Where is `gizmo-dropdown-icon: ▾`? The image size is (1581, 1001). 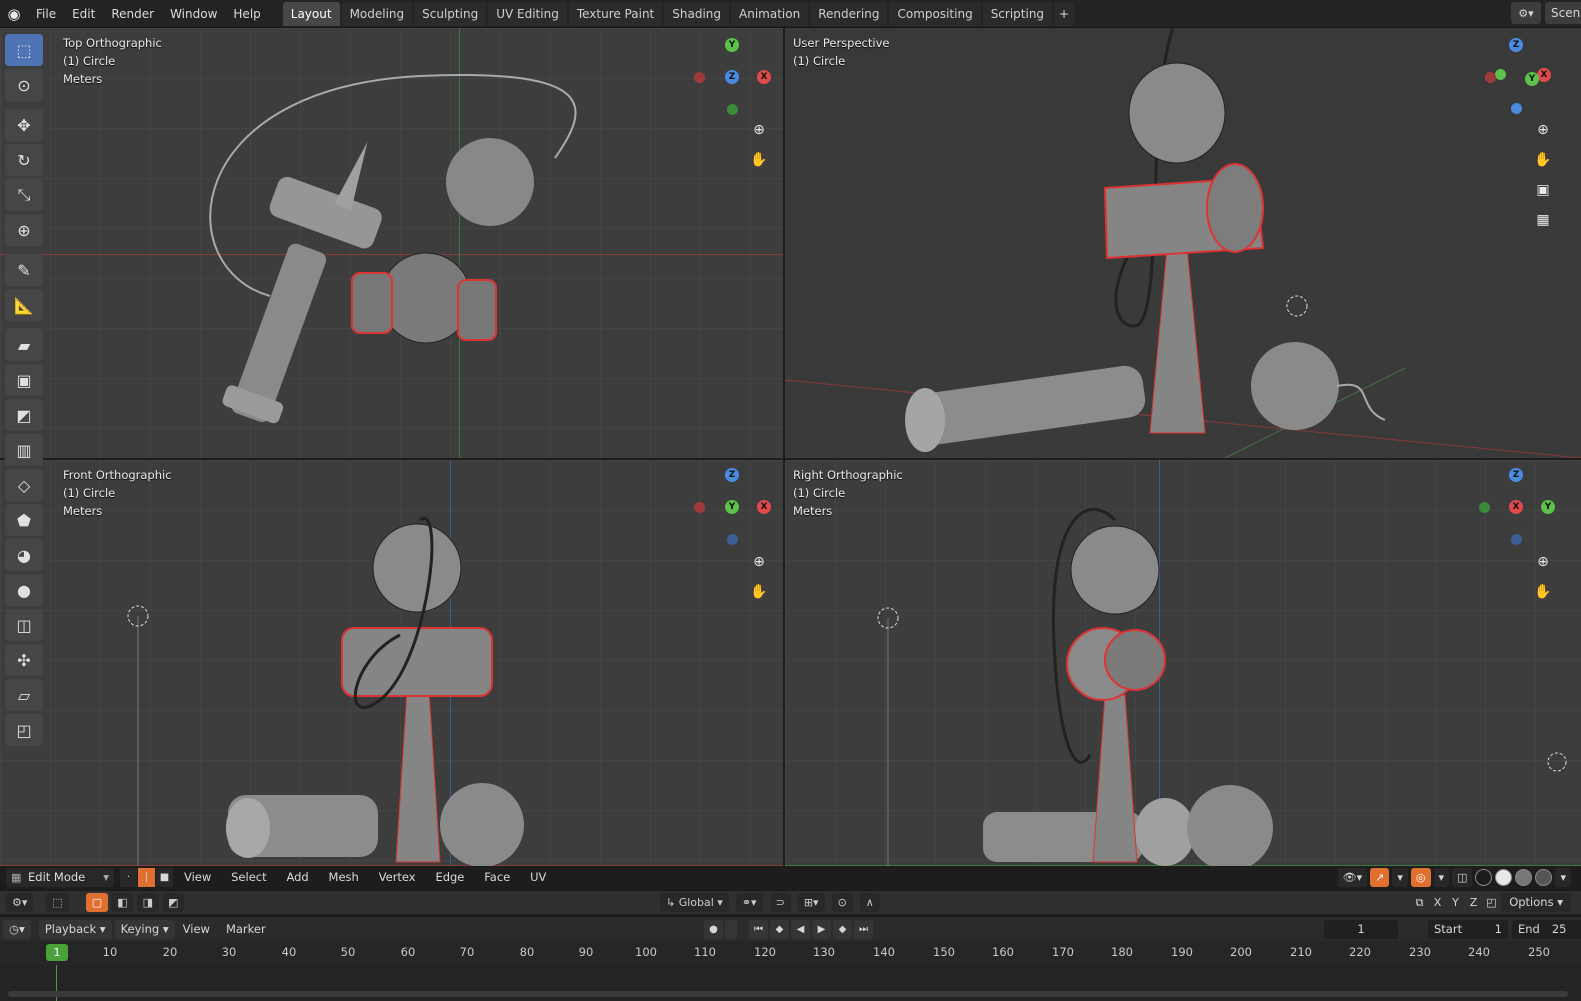 gizmo-dropdown-icon: ▾ is located at coordinates (1400, 877).